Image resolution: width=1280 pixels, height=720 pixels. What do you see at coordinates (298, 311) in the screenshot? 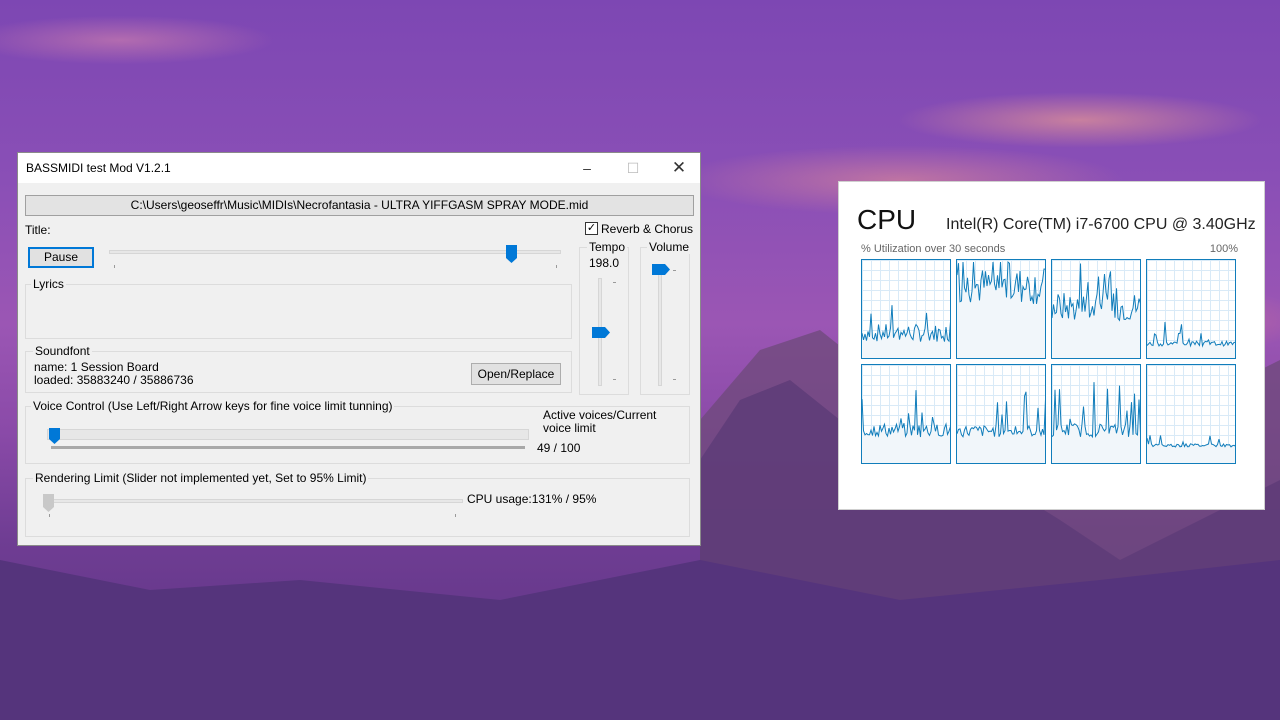
I see `lyrics-group` at bounding box center [298, 311].